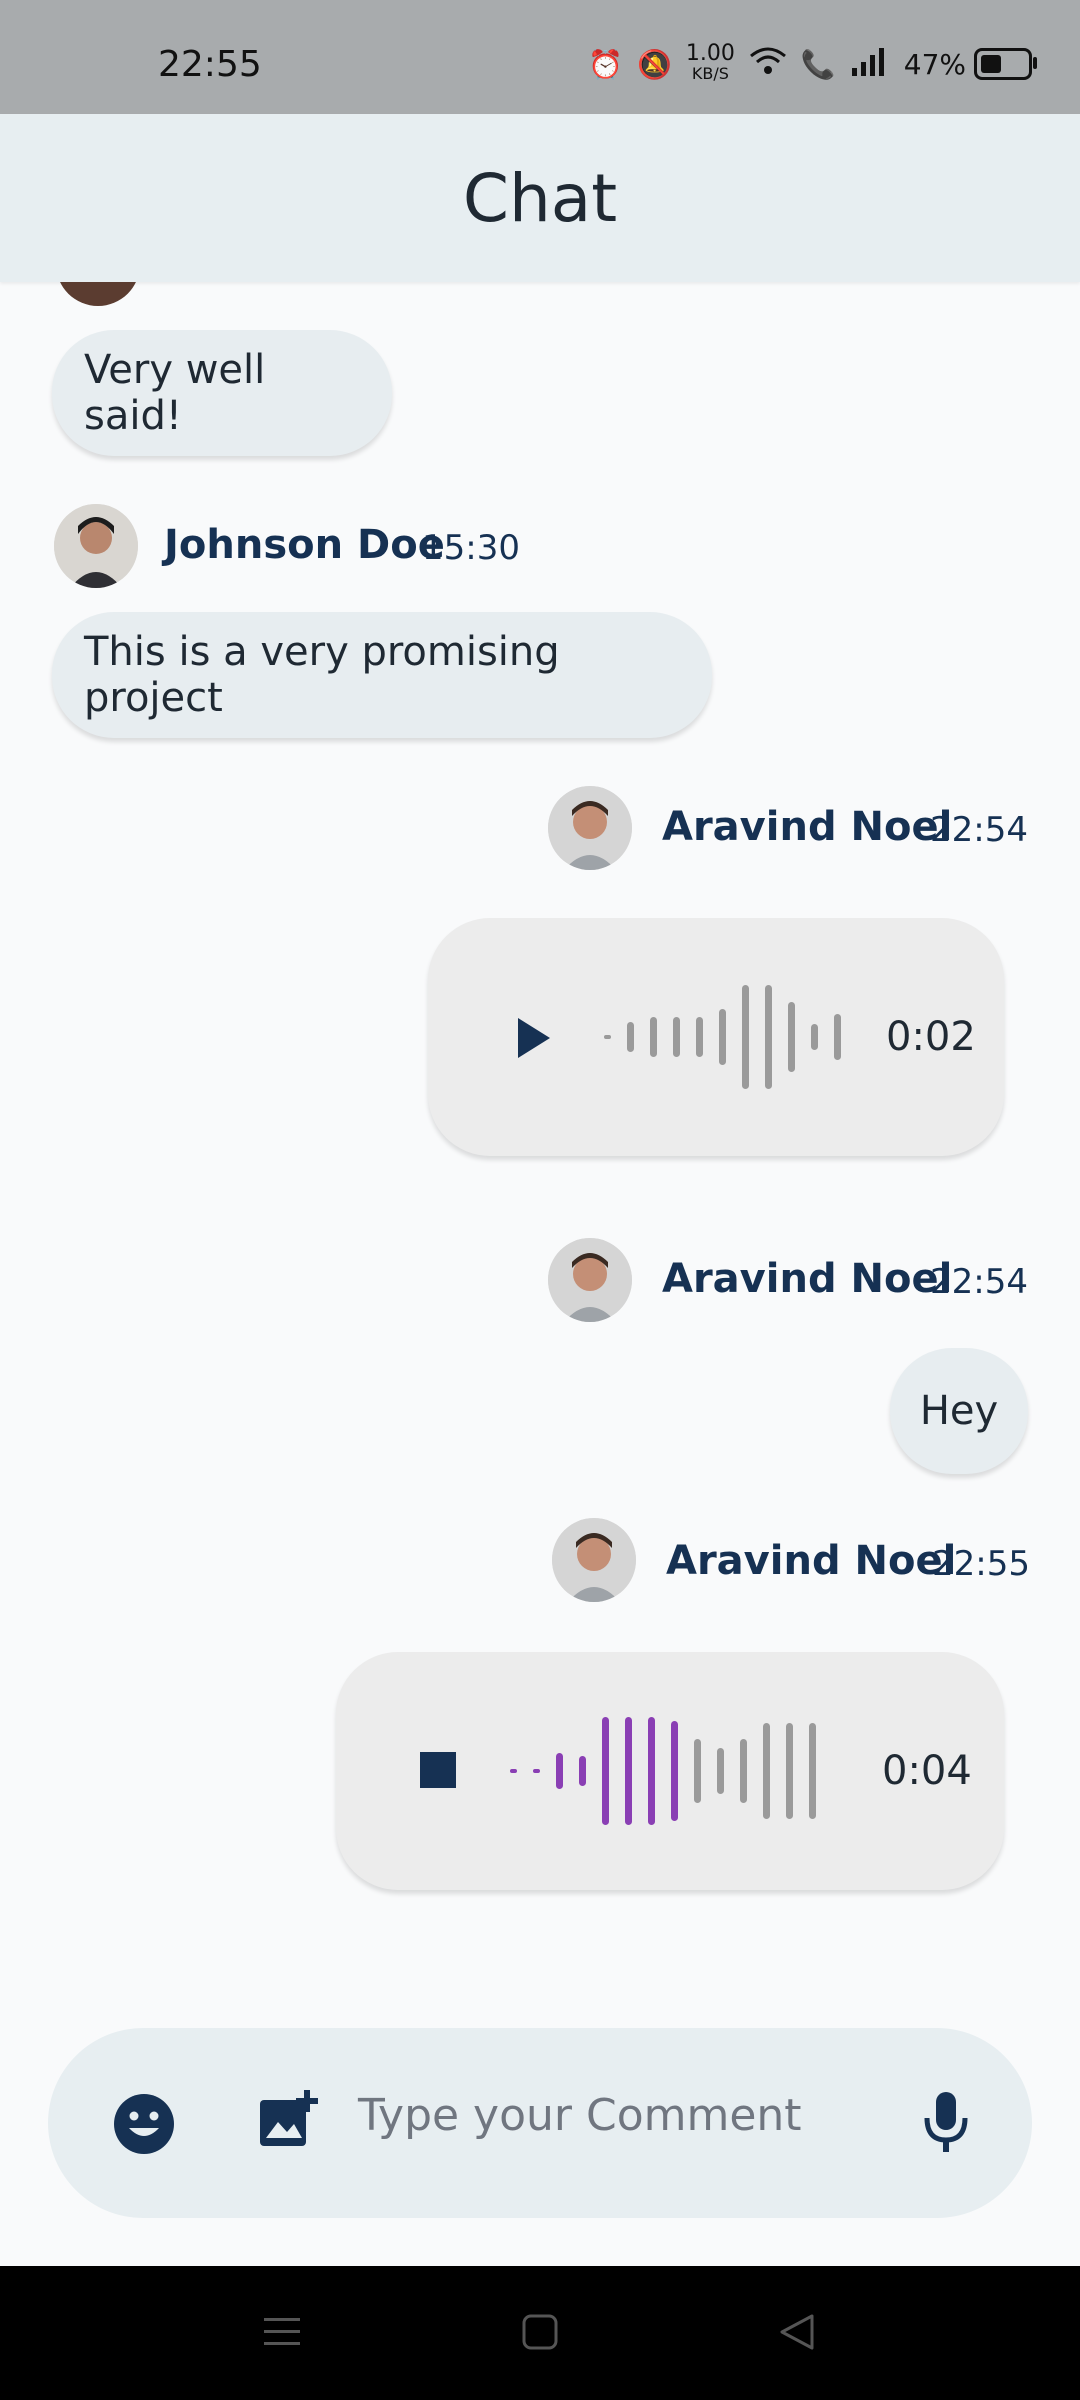  Describe the element at coordinates (654, 64) in the screenshot. I see `mute-bell-icon: 🔕` at that location.